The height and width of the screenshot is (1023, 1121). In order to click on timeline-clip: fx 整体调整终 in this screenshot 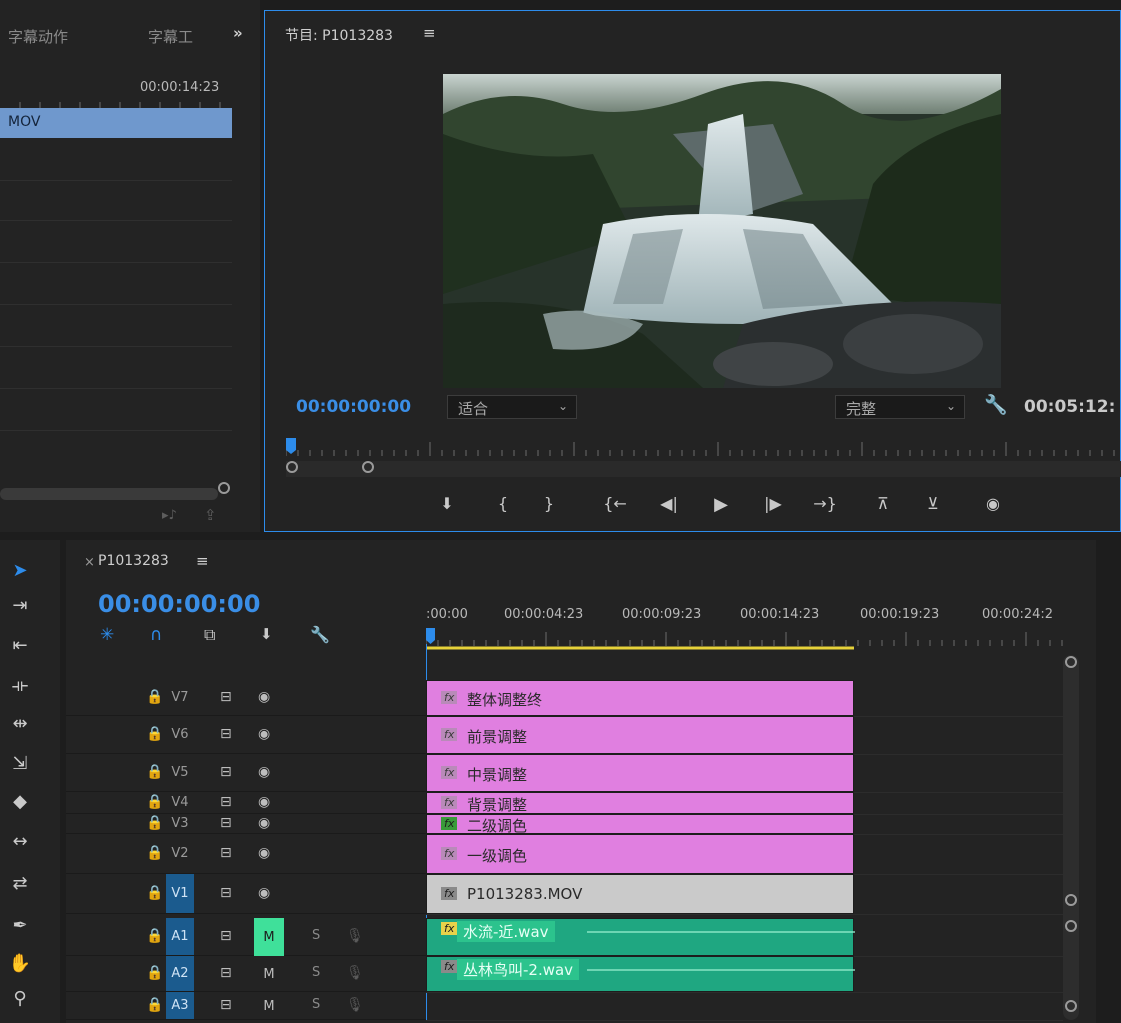, I will do `click(640, 698)`.